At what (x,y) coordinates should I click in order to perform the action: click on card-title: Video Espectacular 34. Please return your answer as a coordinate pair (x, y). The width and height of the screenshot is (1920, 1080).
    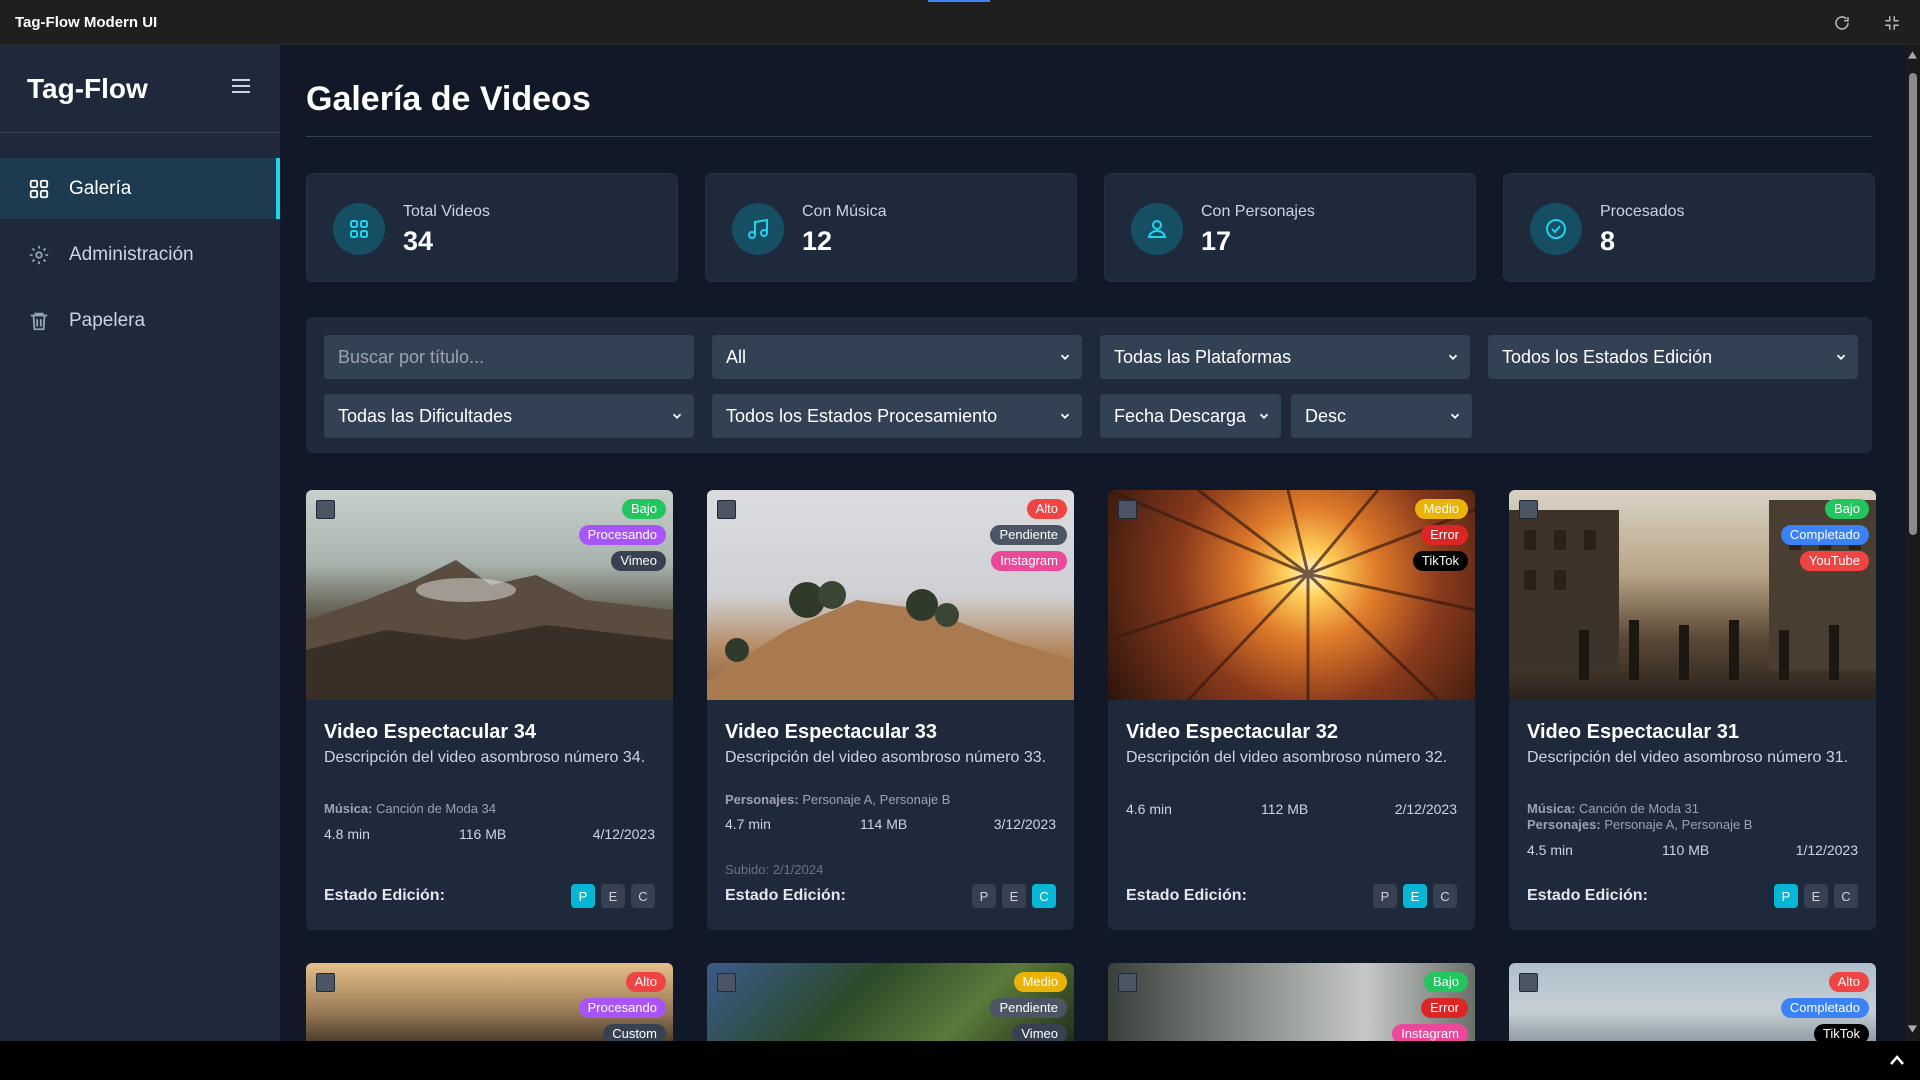
    Looking at the image, I should click on (430, 732).